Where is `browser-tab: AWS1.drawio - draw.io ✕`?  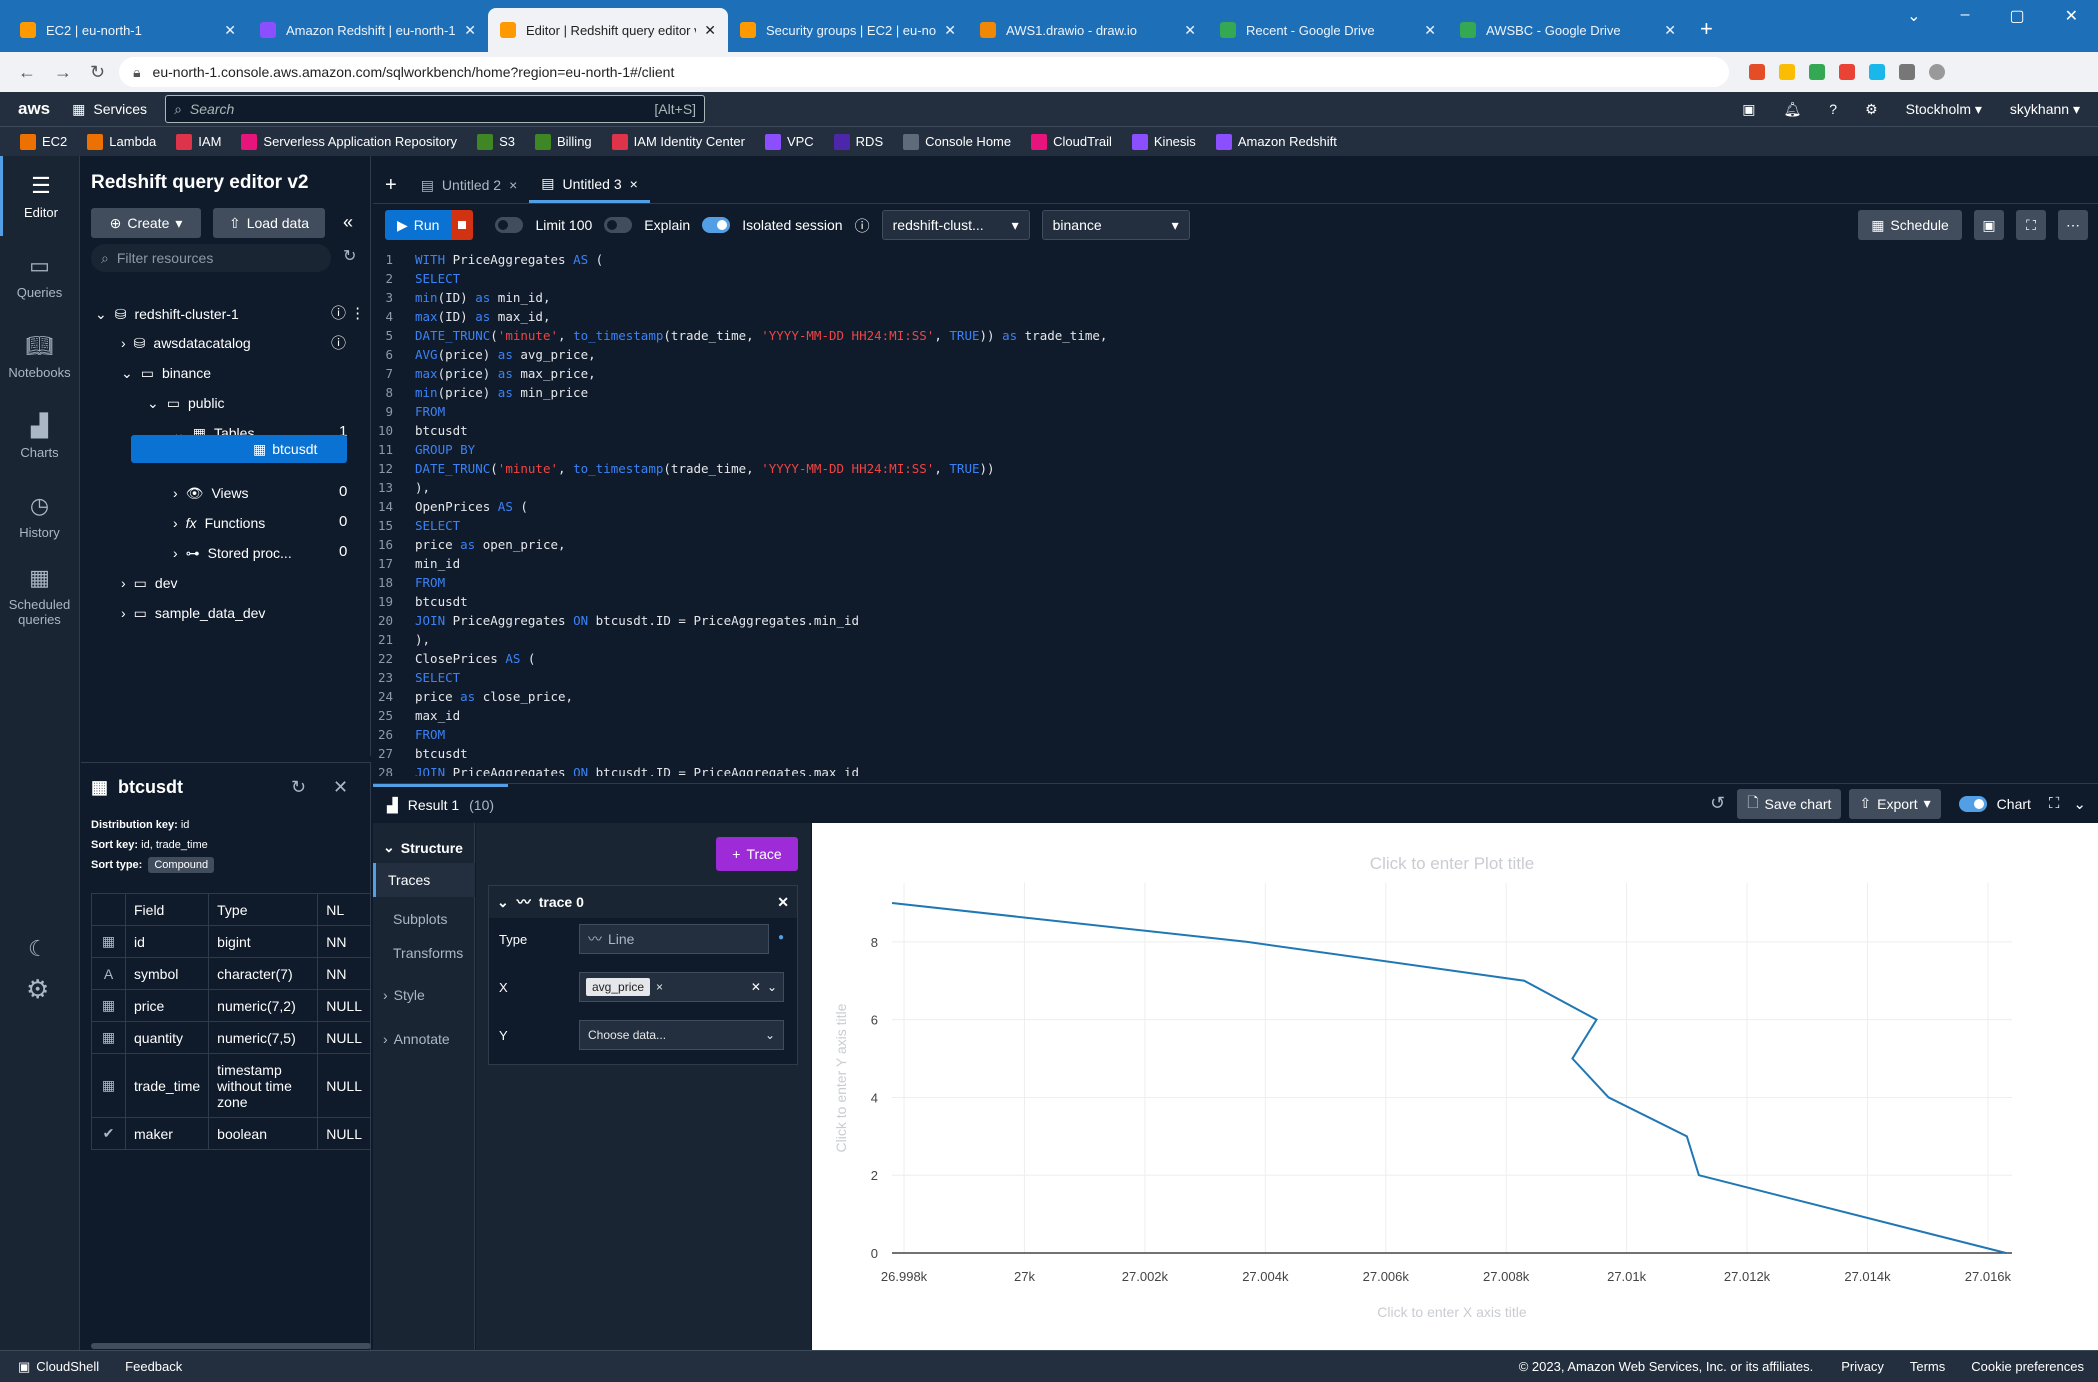
browser-tab: AWS1.drawio - draw.io ✕ is located at coordinates (1088, 30).